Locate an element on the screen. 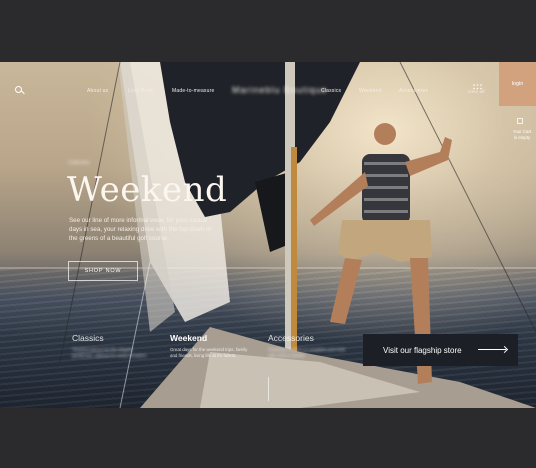 This screenshot has height=468, width=536. view-all-link: view all is located at coordinates (476, 91).